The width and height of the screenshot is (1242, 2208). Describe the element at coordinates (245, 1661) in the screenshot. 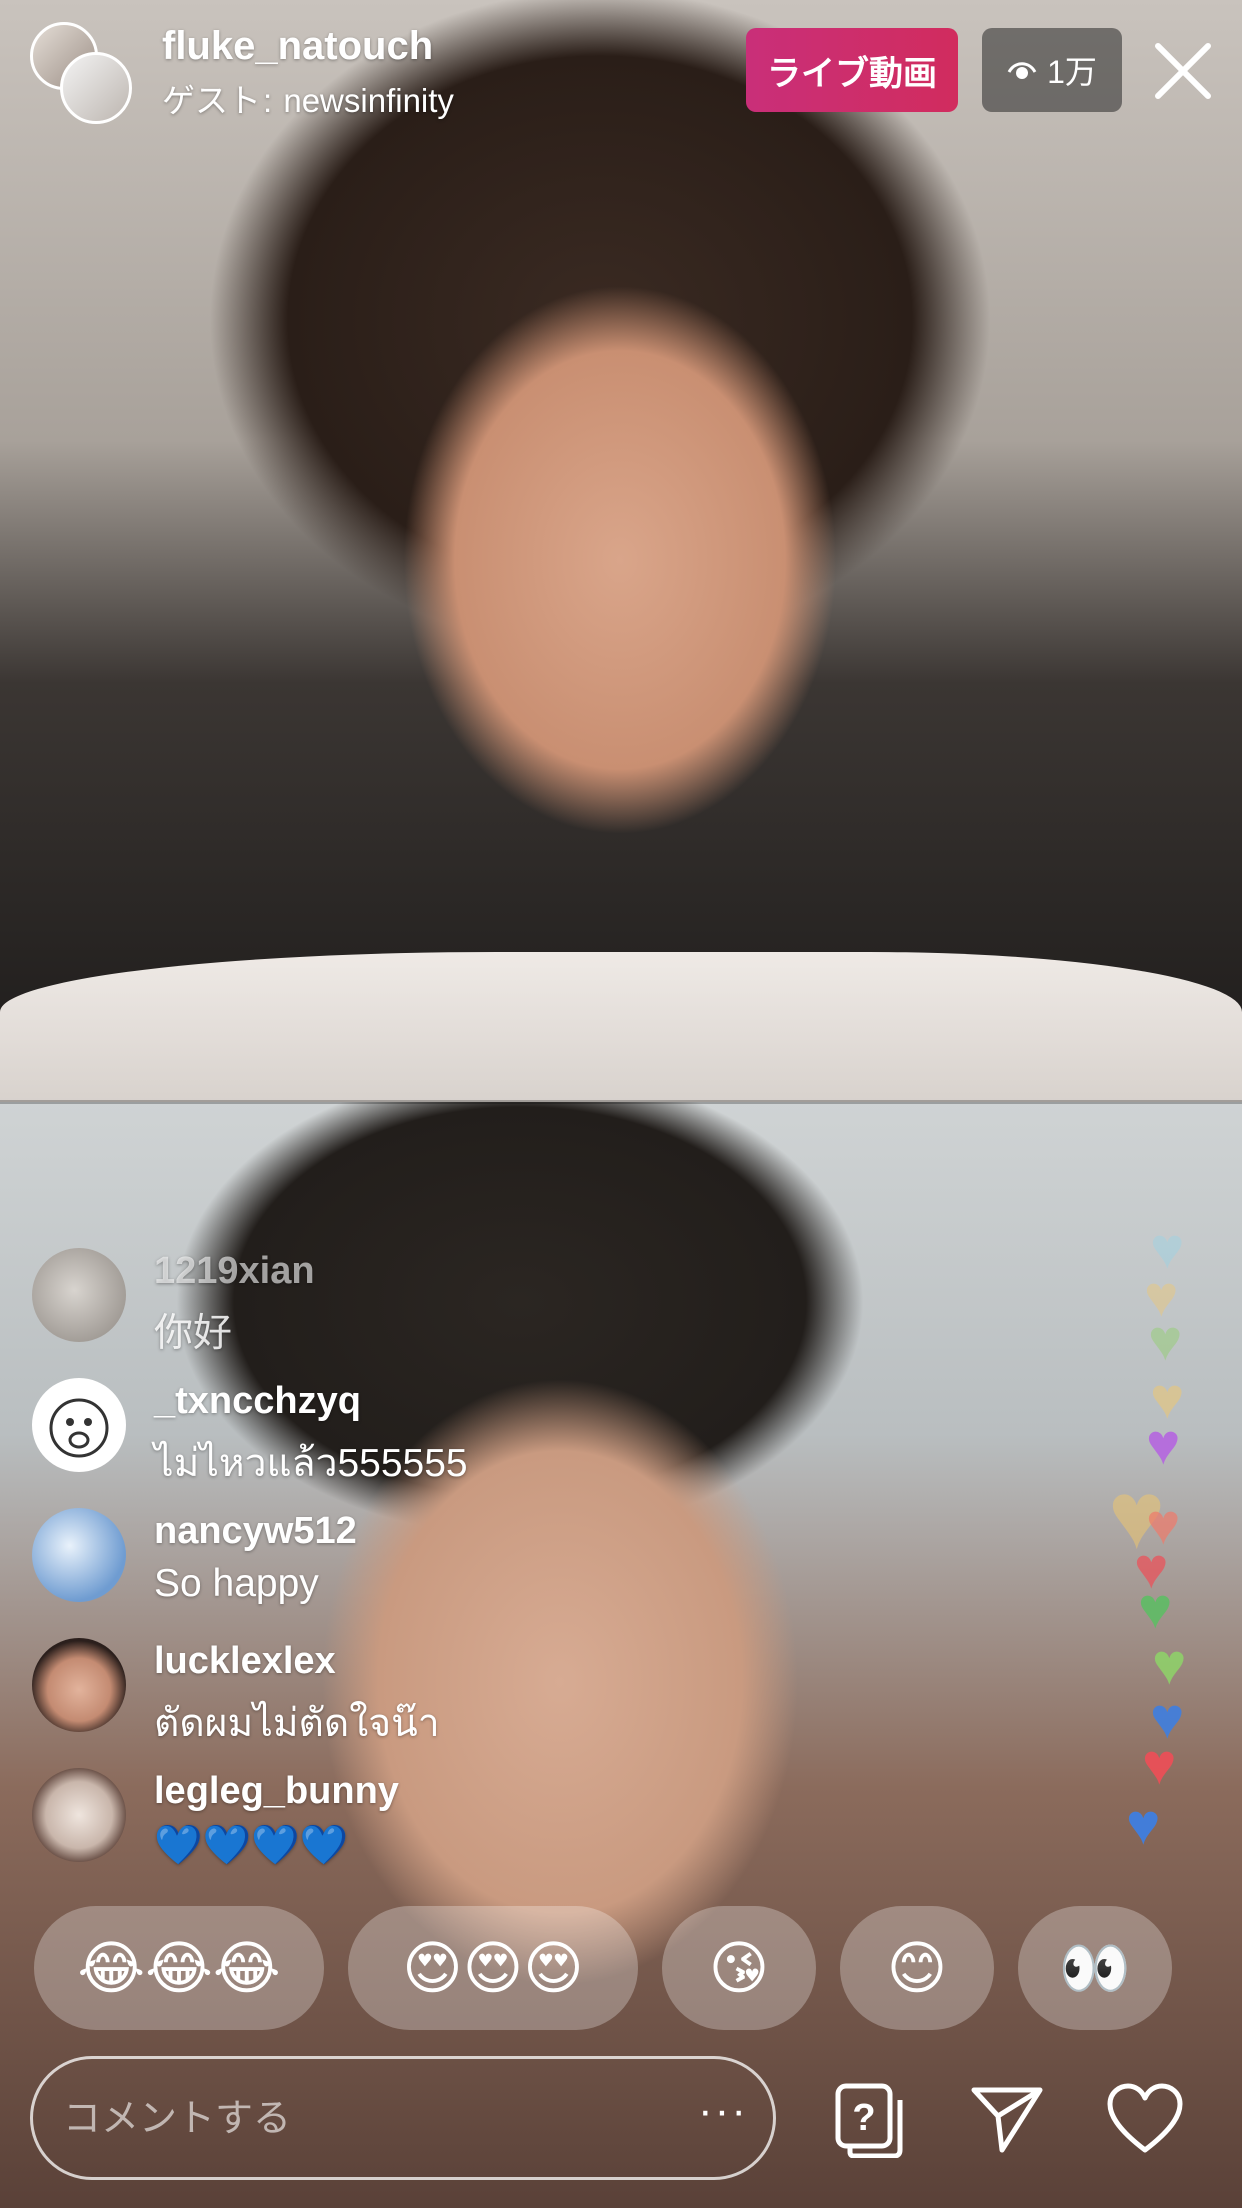

I see `comment-username: lucklexlex` at that location.